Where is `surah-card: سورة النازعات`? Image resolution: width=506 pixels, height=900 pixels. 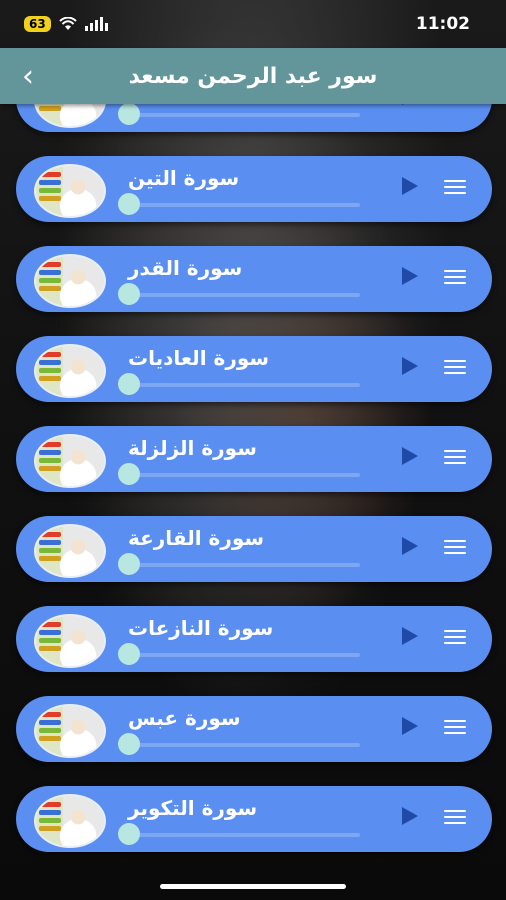
surah-card: سورة النازعات is located at coordinates (254, 639).